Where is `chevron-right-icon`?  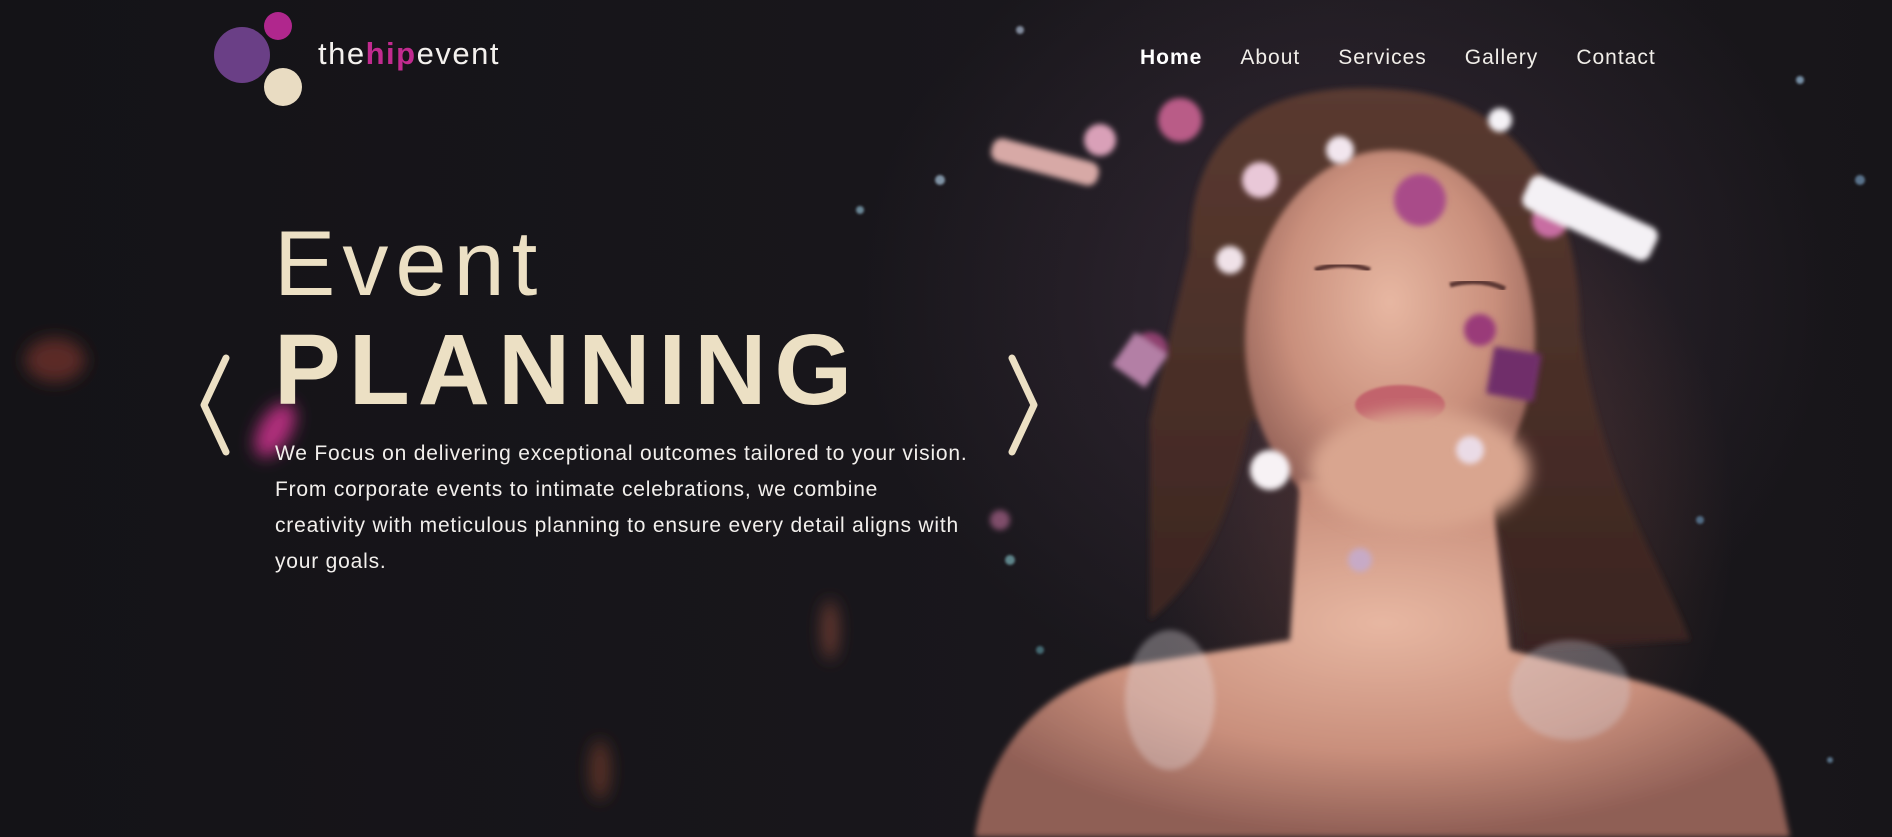
chevron-right-icon is located at coordinates (1023, 405).